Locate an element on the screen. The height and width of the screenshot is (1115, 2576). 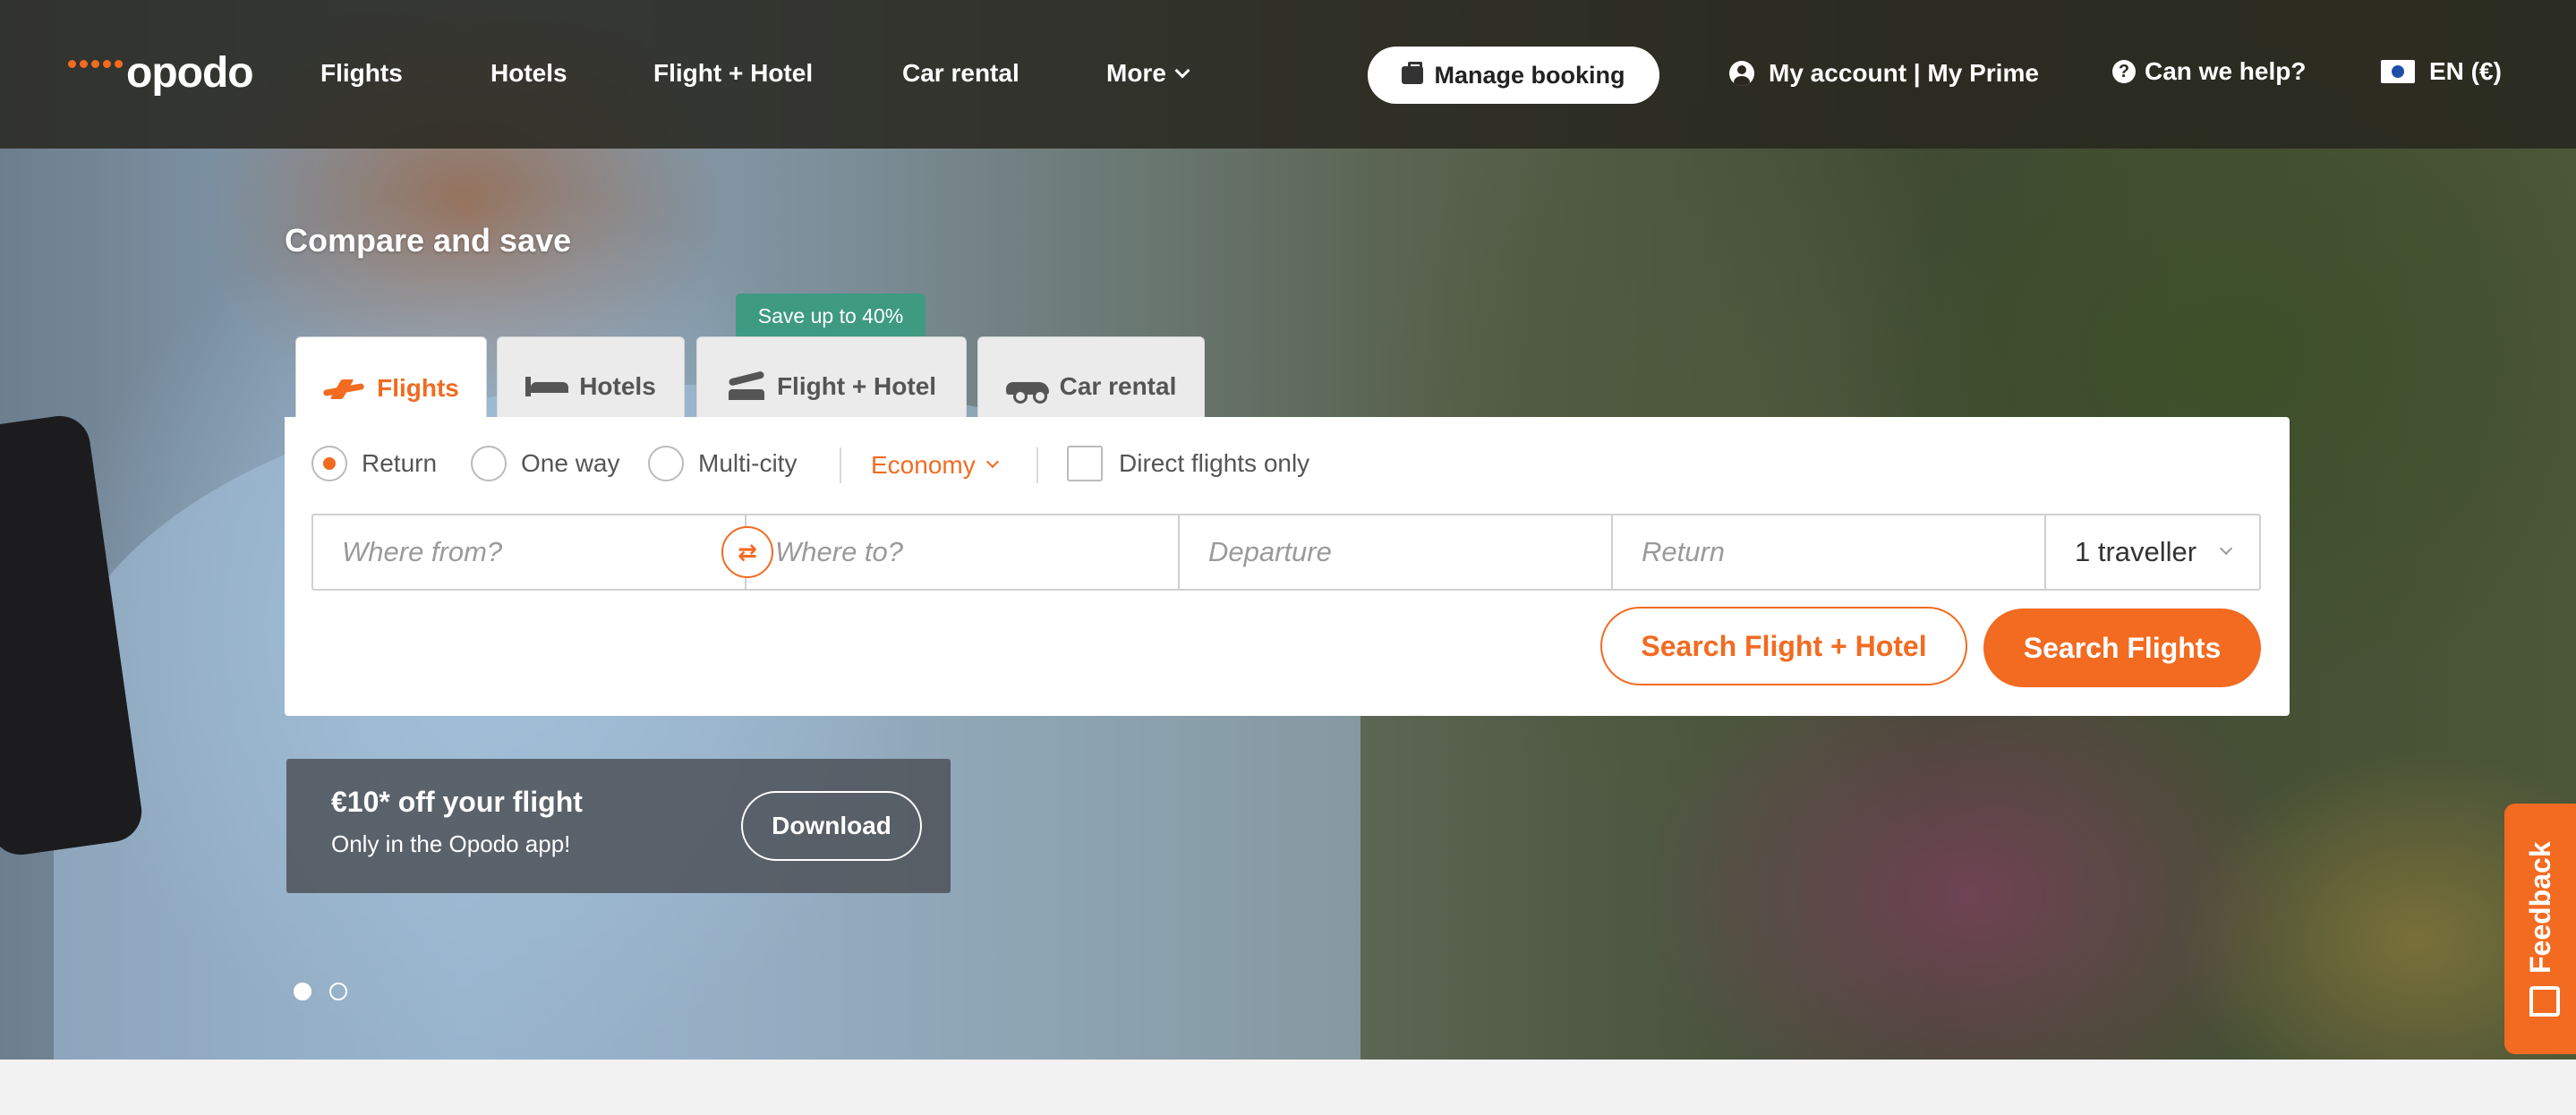
tab-flights-label: Flights is located at coordinates (418, 387).